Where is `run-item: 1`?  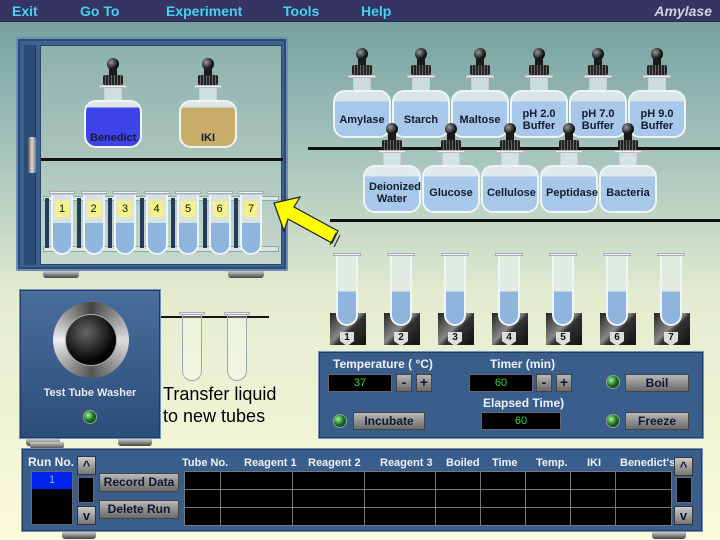 run-item: 1 is located at coordinates (52, 480).